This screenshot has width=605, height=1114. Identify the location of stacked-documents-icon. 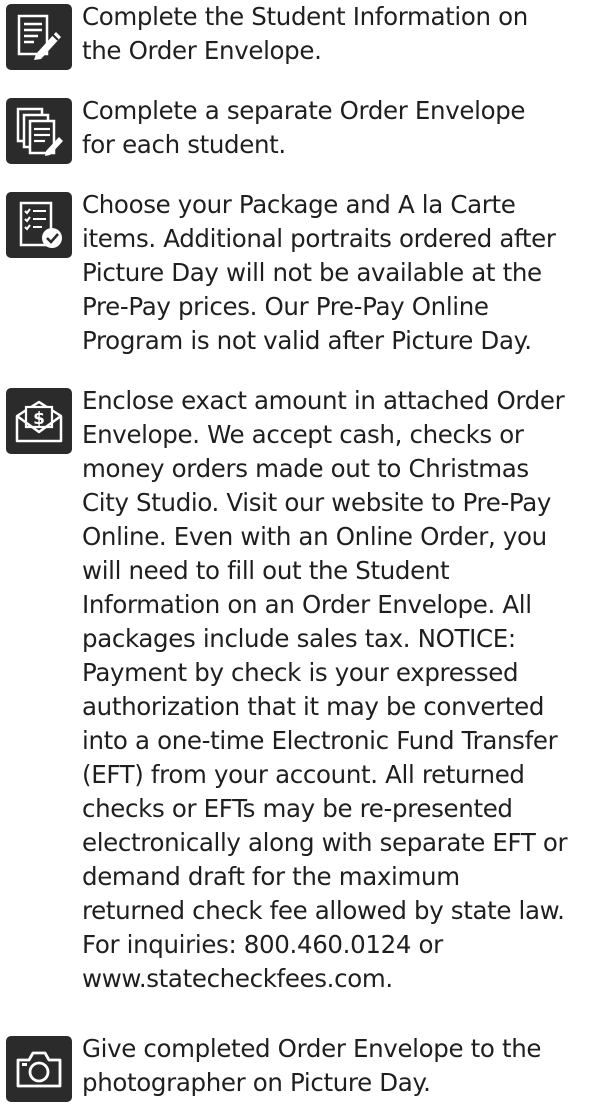
(39, 131).